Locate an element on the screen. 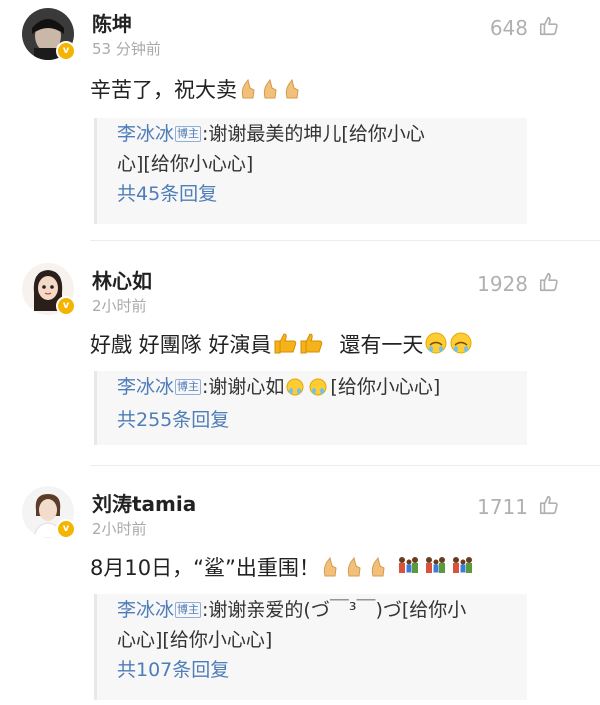 This screenshot has width=600, height=705. comment-text-content: 好戲 好團隊 好演員 is located at coordinates (181, 345).